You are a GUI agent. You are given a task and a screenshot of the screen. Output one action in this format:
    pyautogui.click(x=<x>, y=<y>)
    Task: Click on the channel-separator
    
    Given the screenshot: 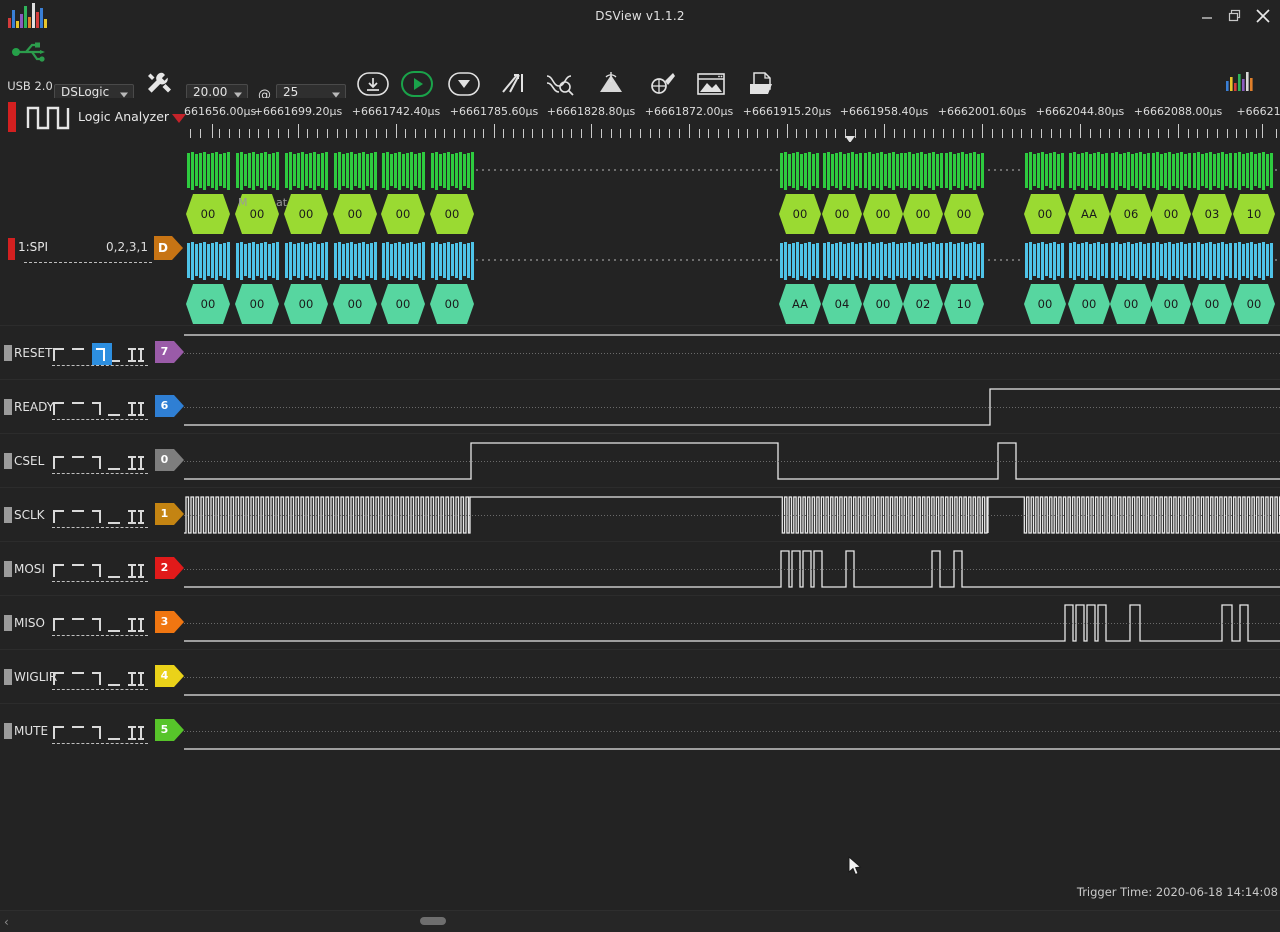 What is the action you would take?
    pyautogui.click(x=640, y=541)
    